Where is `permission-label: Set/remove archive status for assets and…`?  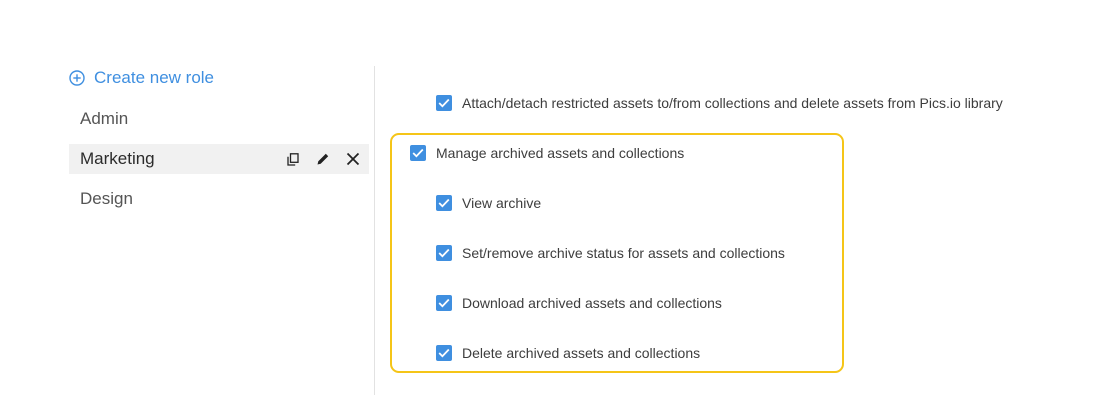
permission-label: Set/remove archive status for assets and… is located at coordinates (623, 253).